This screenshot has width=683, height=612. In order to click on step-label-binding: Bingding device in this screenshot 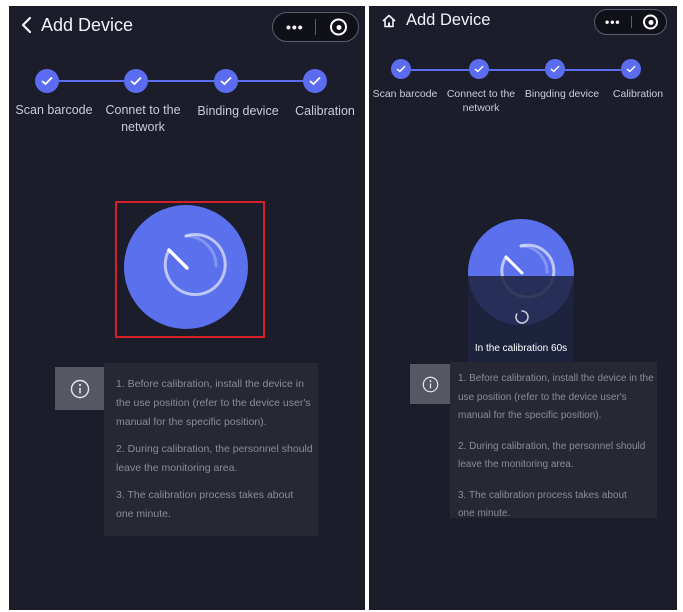, I will do `click(562, 94)`.